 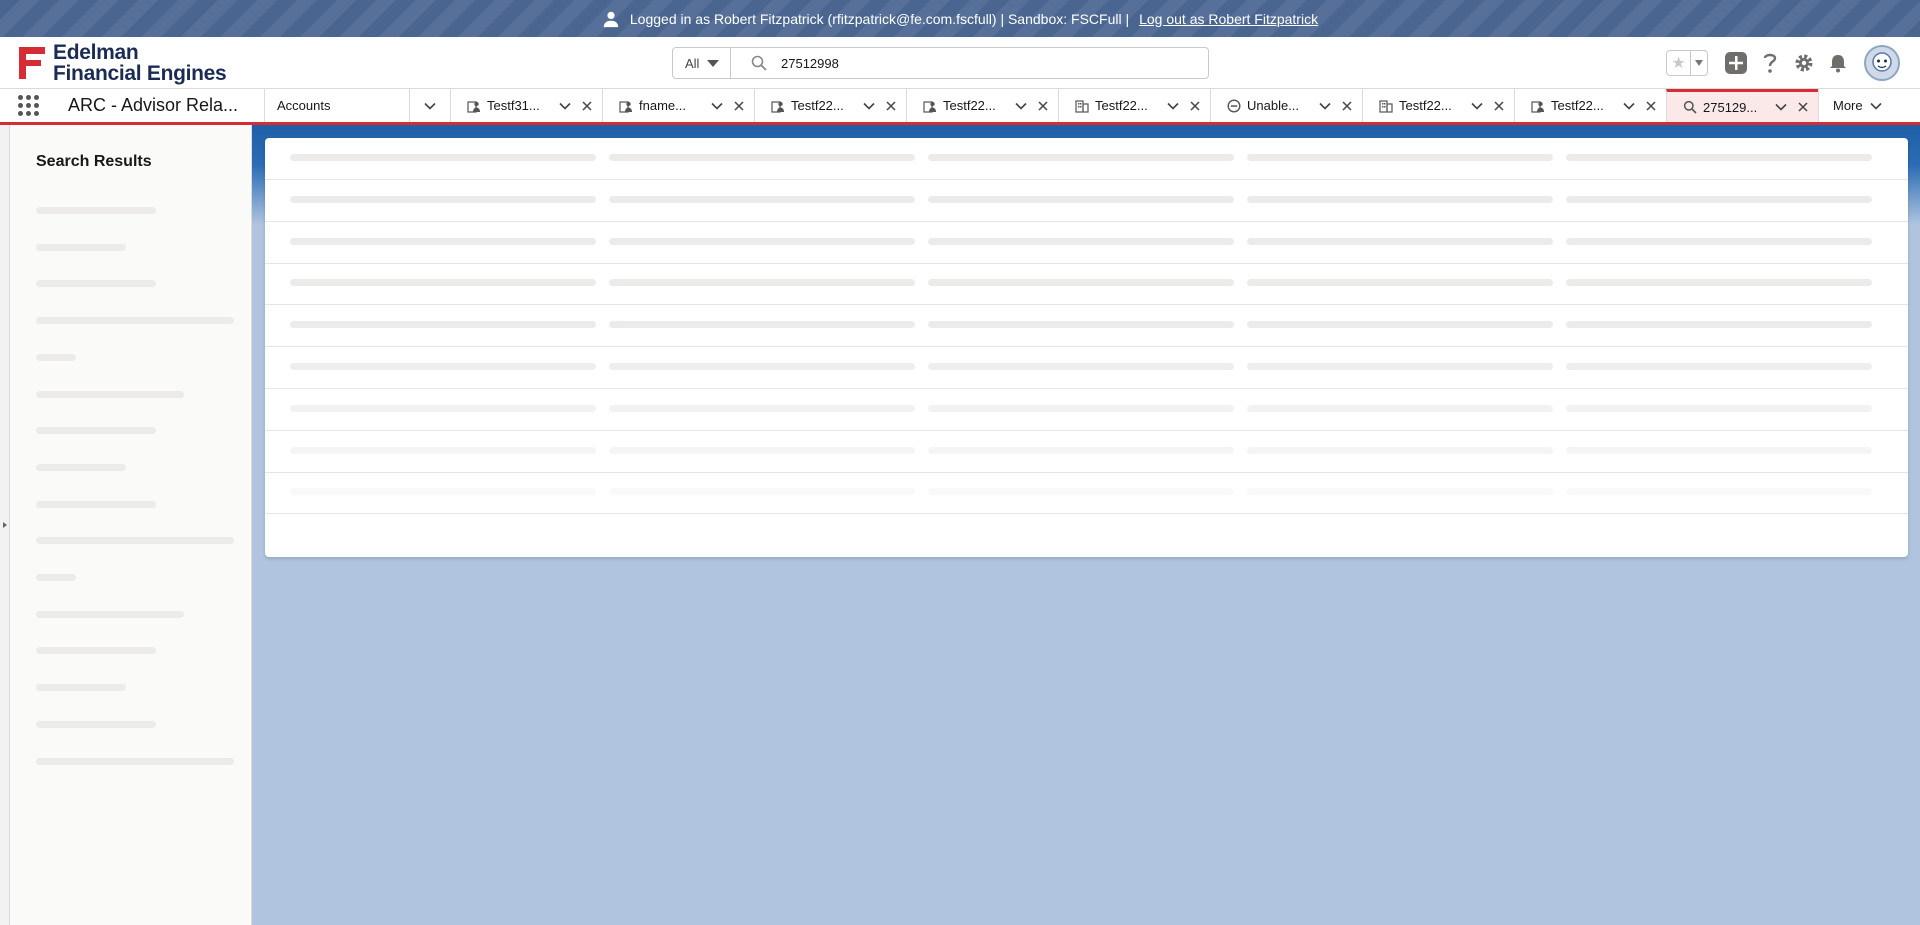 I want to click on expand-arrow-icon, so click(x=5, y=525).